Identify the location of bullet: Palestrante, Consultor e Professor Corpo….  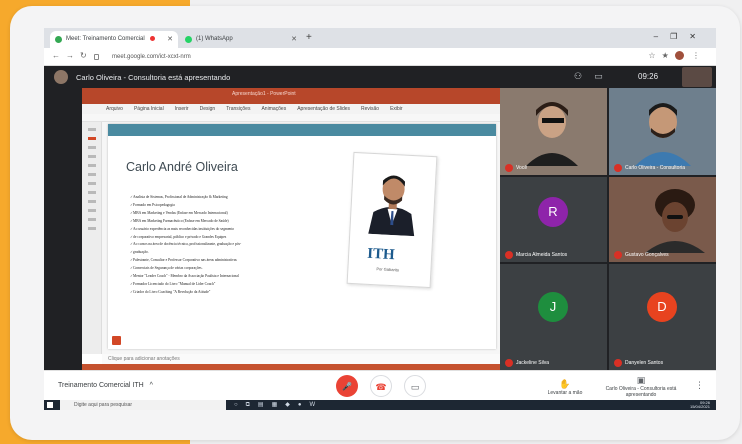
(244, 261).